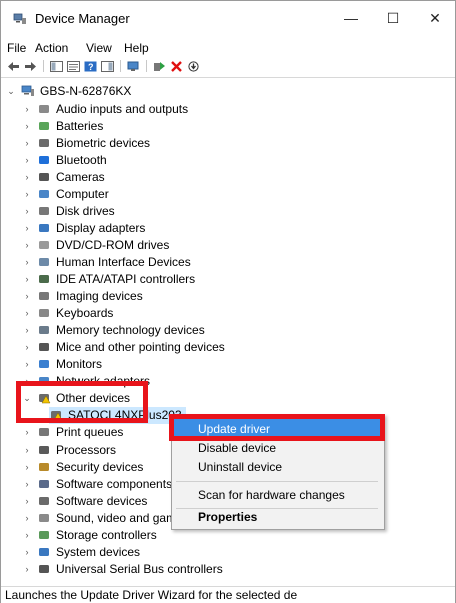 The width and height of the screenshot is (456, 603). Describe the element at coordinates (82, 18) in the screenshot. I see `window-title: Device Manager` at that location.